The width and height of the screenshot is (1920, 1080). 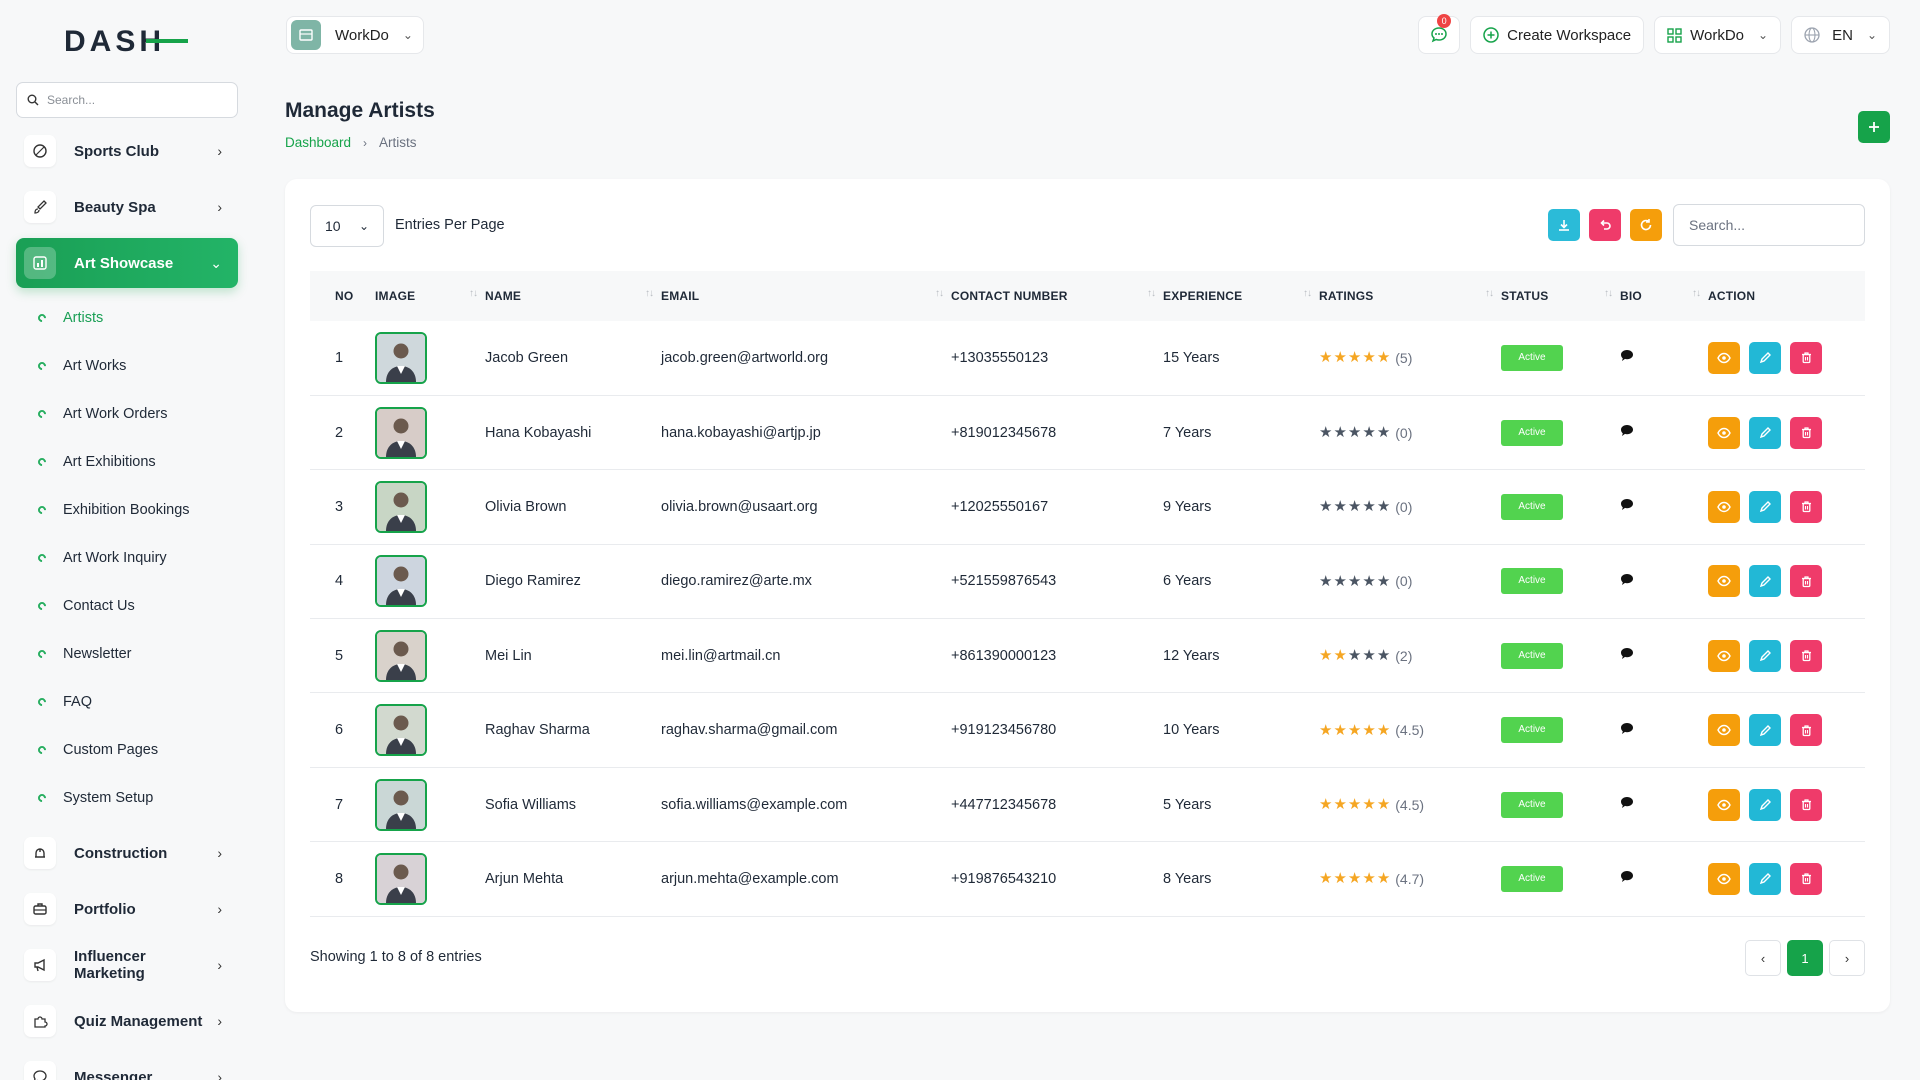 What do you see at coordinates (1404, 655) in the screenshot?
I see `rating-value: (2)` at bounding box center [1404, 655].